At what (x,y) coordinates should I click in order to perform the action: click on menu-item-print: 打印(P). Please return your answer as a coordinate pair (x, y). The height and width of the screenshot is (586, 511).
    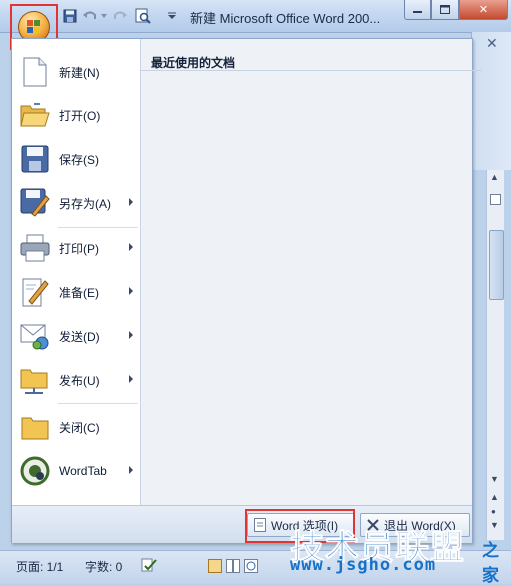
    Looking at the image, I should click on (76, 248).